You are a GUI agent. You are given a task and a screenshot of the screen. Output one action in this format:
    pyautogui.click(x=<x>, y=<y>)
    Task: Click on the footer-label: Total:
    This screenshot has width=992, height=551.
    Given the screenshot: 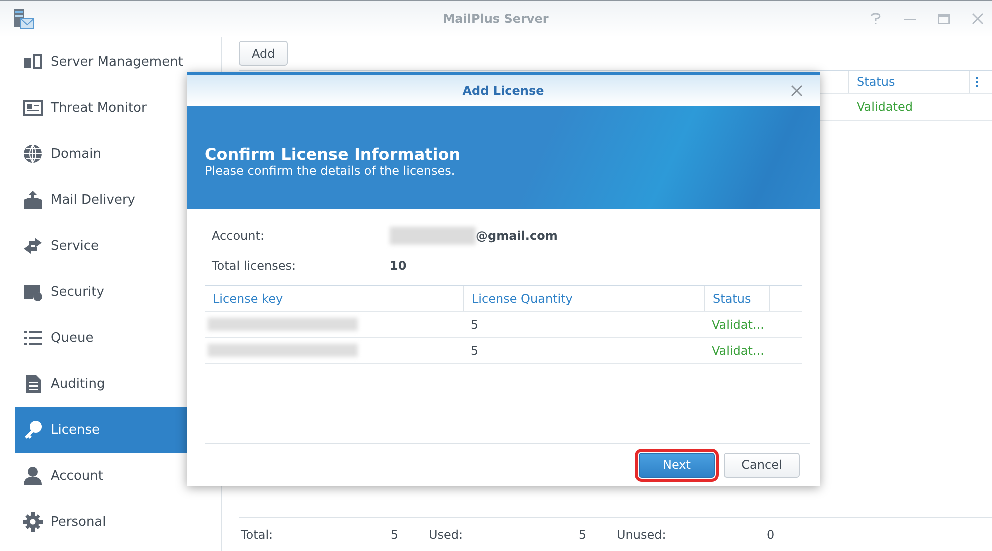 What is the action you would take?
    pyautogui.click(x=257, y=535)
    